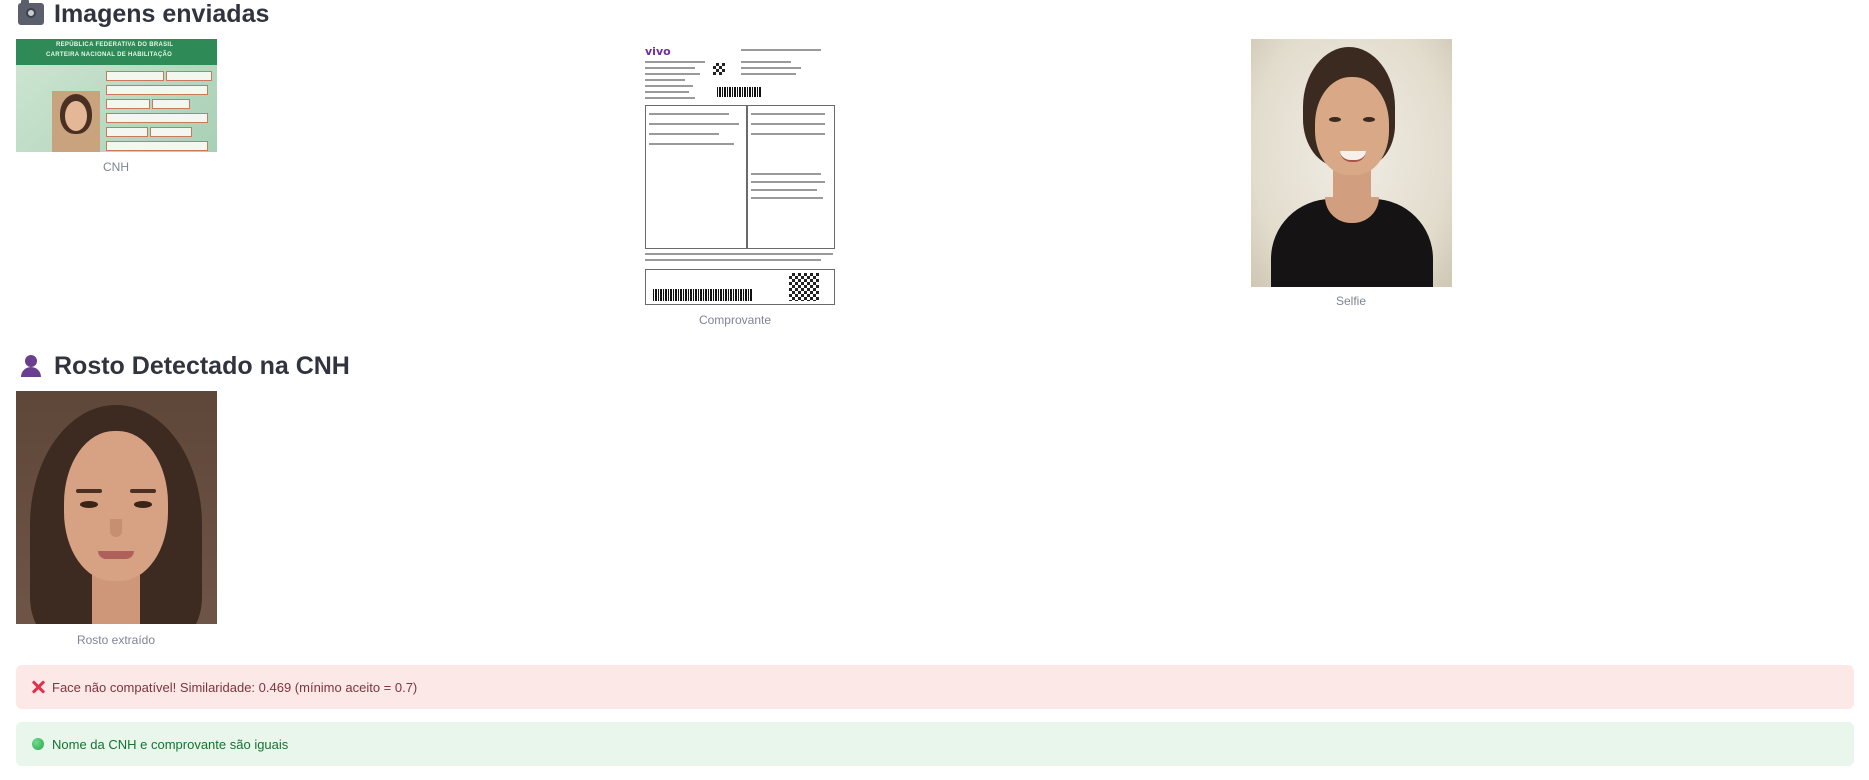 This screenshot has height=780, width=1869. What do you see at coordinates (109, 55) in the screenshot?
I see `cnh-subheader-text: CARTEIRA NACIONAL DE HABILITAÇÃO` at bounding box center [109, 55].